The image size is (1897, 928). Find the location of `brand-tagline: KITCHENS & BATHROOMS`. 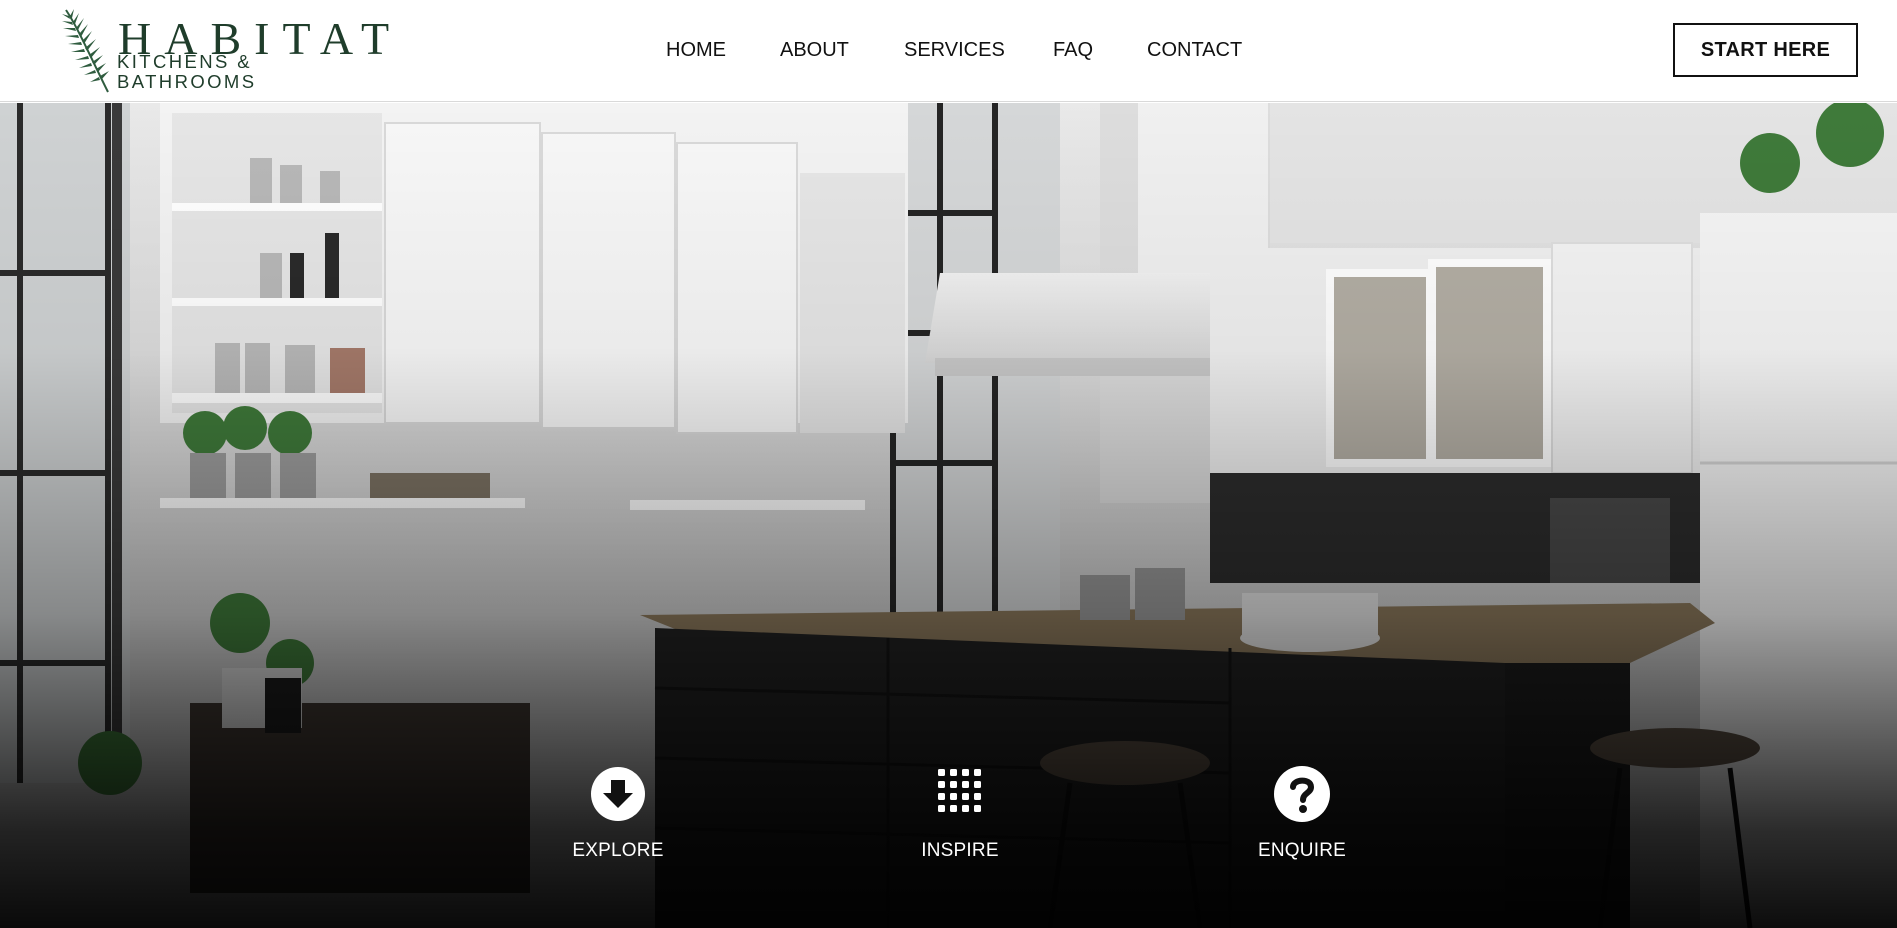

brand-tagline: KITCHENS & BATHROOMS is located at coordinates (187, 71).